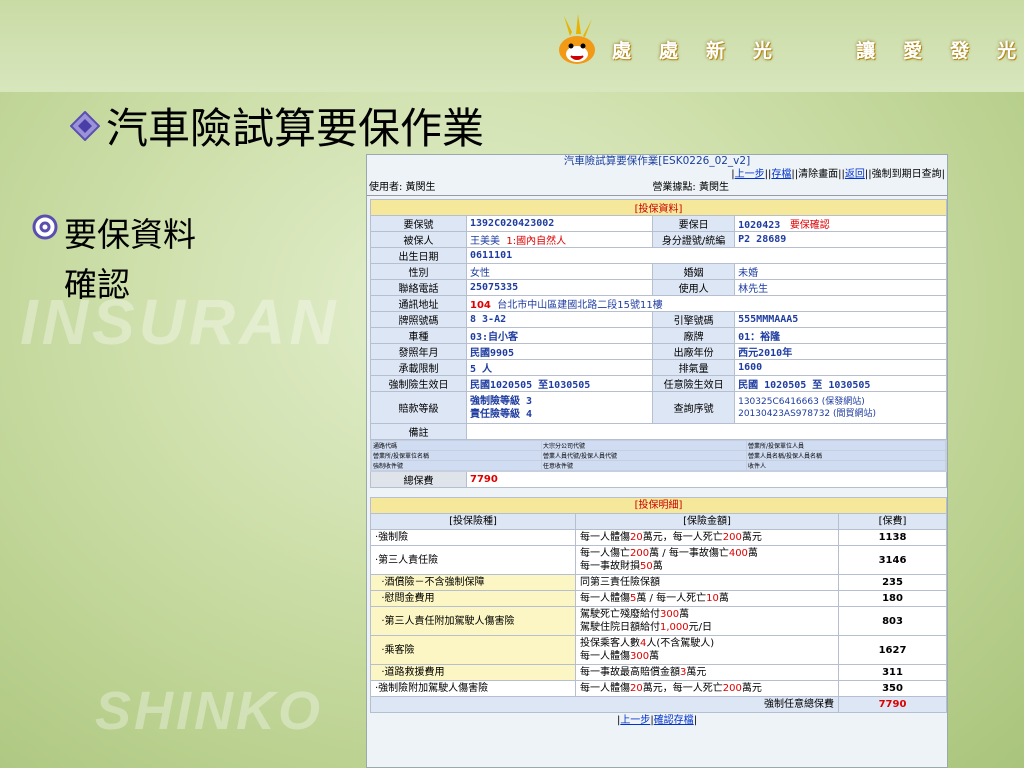  I want to click on tiny-label: 營業人員名稱/投保人員名稱, so click(846, 455).